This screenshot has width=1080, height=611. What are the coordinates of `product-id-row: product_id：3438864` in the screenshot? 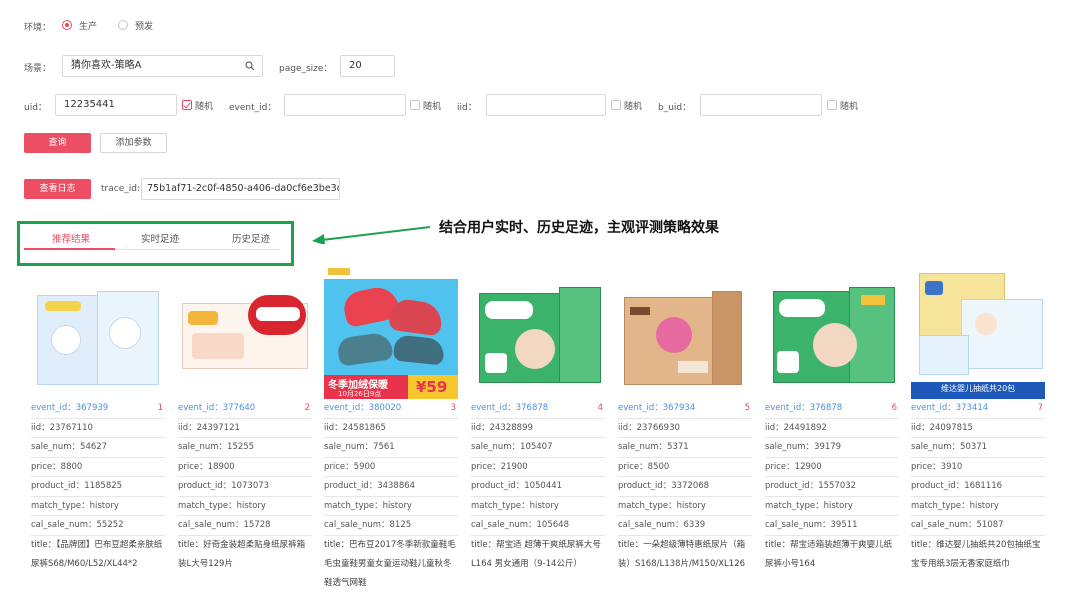 It's located at (391, 487).